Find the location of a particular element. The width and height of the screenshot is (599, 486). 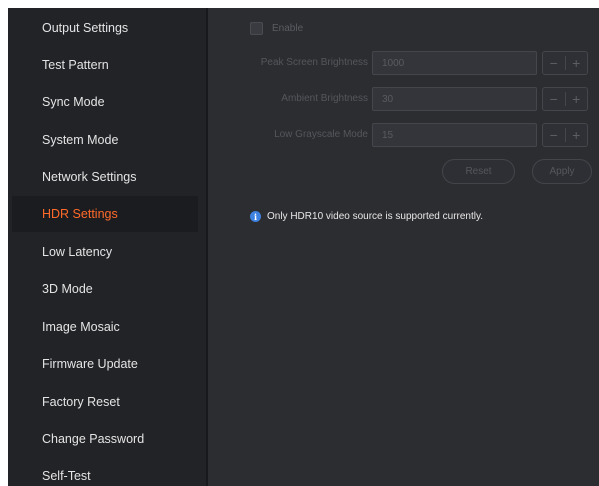

sidebar-item-sync-mode: Sync Mode is located at coordinates (105, 102).